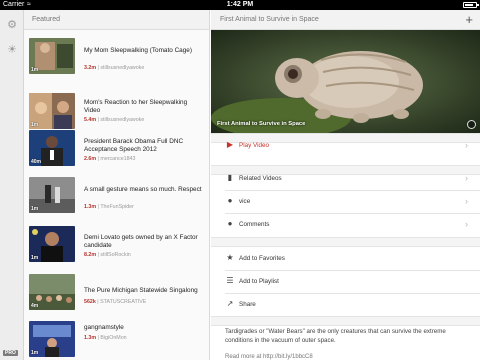 The height and width of the screenshot is (360, 480). I want to click on play-icon: ▶, so click(230, 144).